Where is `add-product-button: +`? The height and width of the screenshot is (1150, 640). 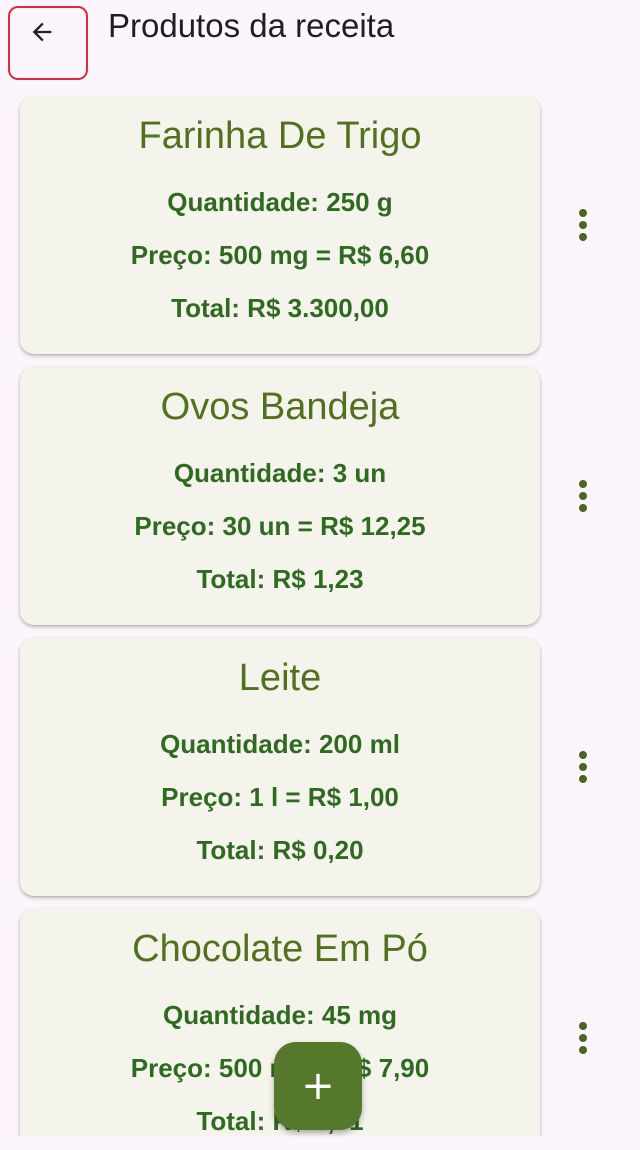
add-product-button: + is located at coordinates (318, 1086).